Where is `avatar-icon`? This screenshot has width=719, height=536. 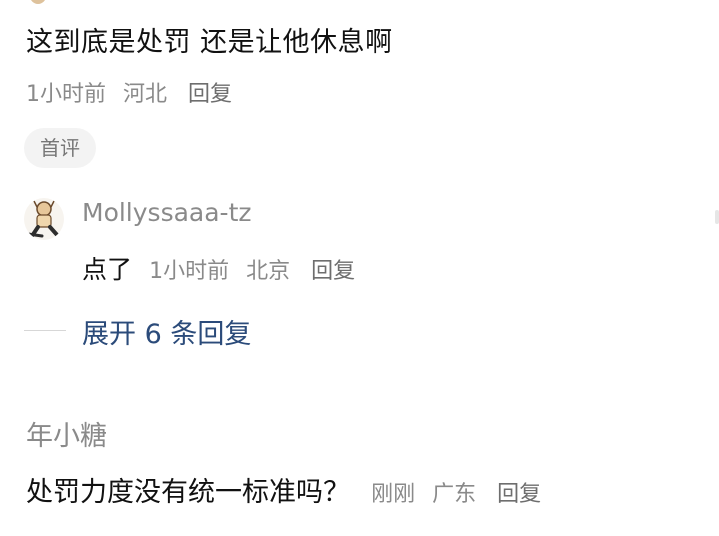
avatar-icon is located at coordinates (44, 219).